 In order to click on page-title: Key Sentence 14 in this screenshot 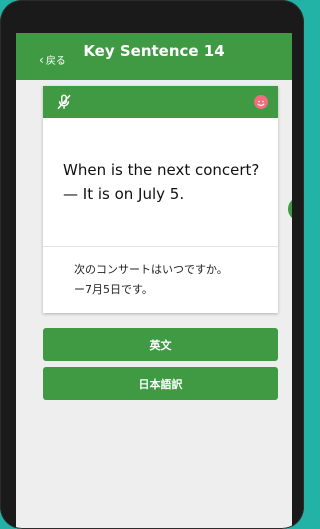, I will do `click(154, 51)`.